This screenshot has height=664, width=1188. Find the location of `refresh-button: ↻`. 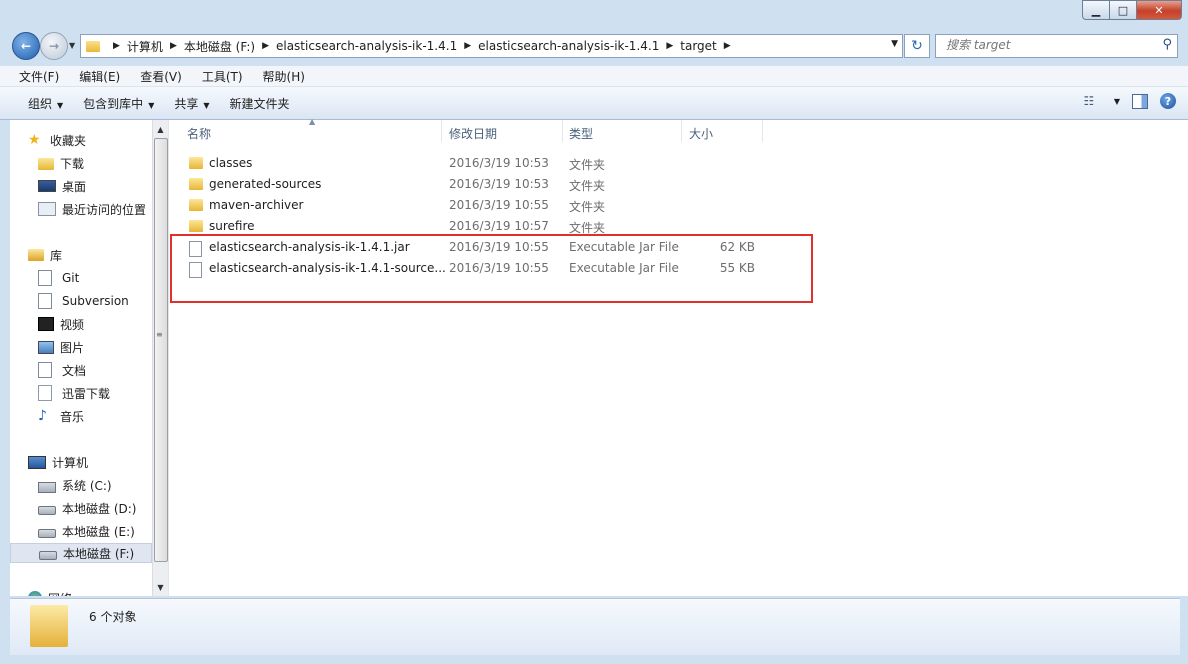

refresh-button: ↻ is located at coordinates (917, 46).